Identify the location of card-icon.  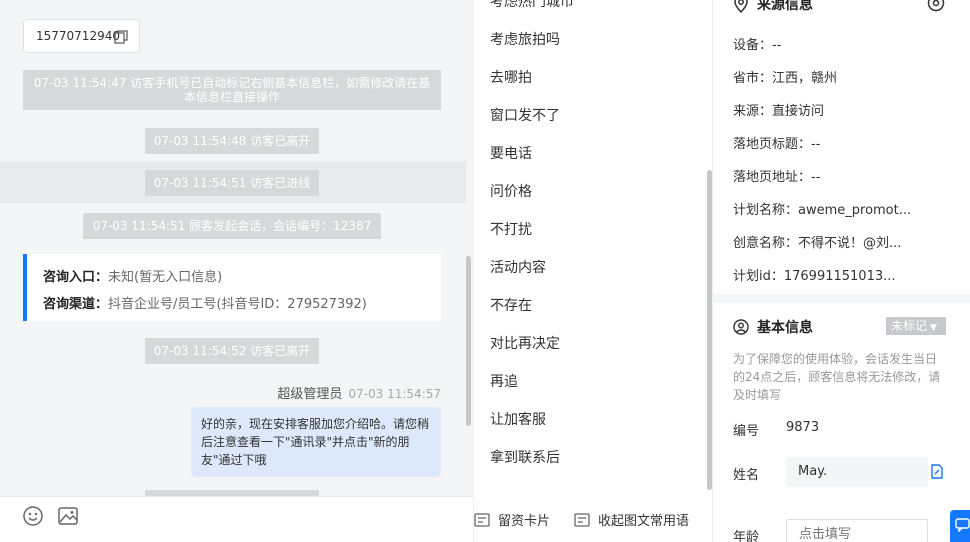
(482, 519).